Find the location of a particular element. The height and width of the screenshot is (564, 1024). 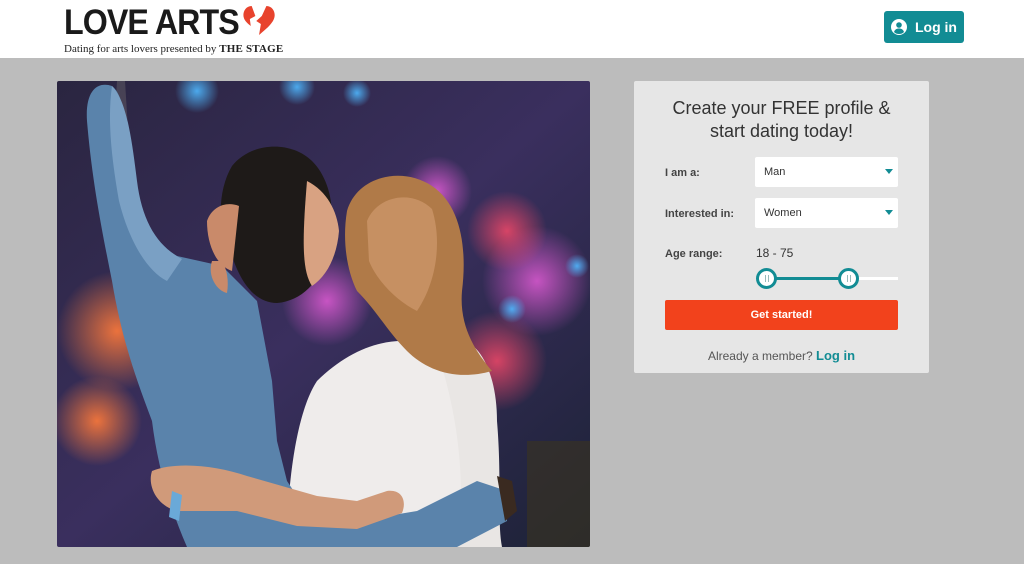

member-login-prompt: Already a member? Log in is located at coordinates (781, 355).